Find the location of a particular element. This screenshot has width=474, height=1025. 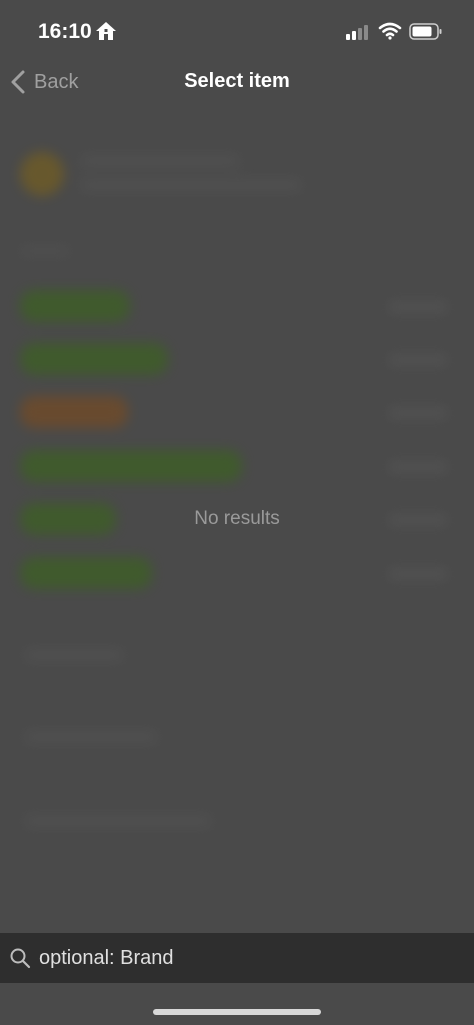

status-bar: 16:10 is located at coordinates (237, 30).